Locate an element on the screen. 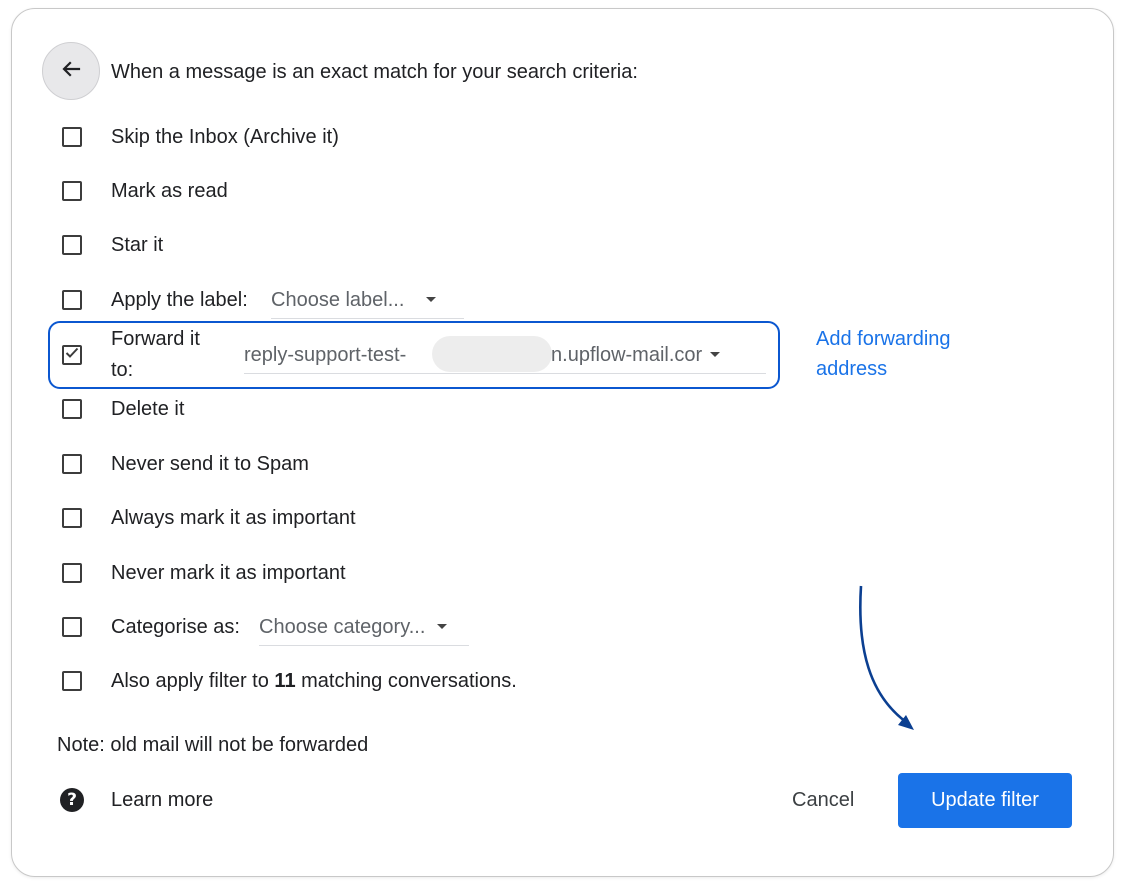 This screenshot has width=1126, height=892. always-important-label: Always mark it as important is located at coordinates (233, 518).